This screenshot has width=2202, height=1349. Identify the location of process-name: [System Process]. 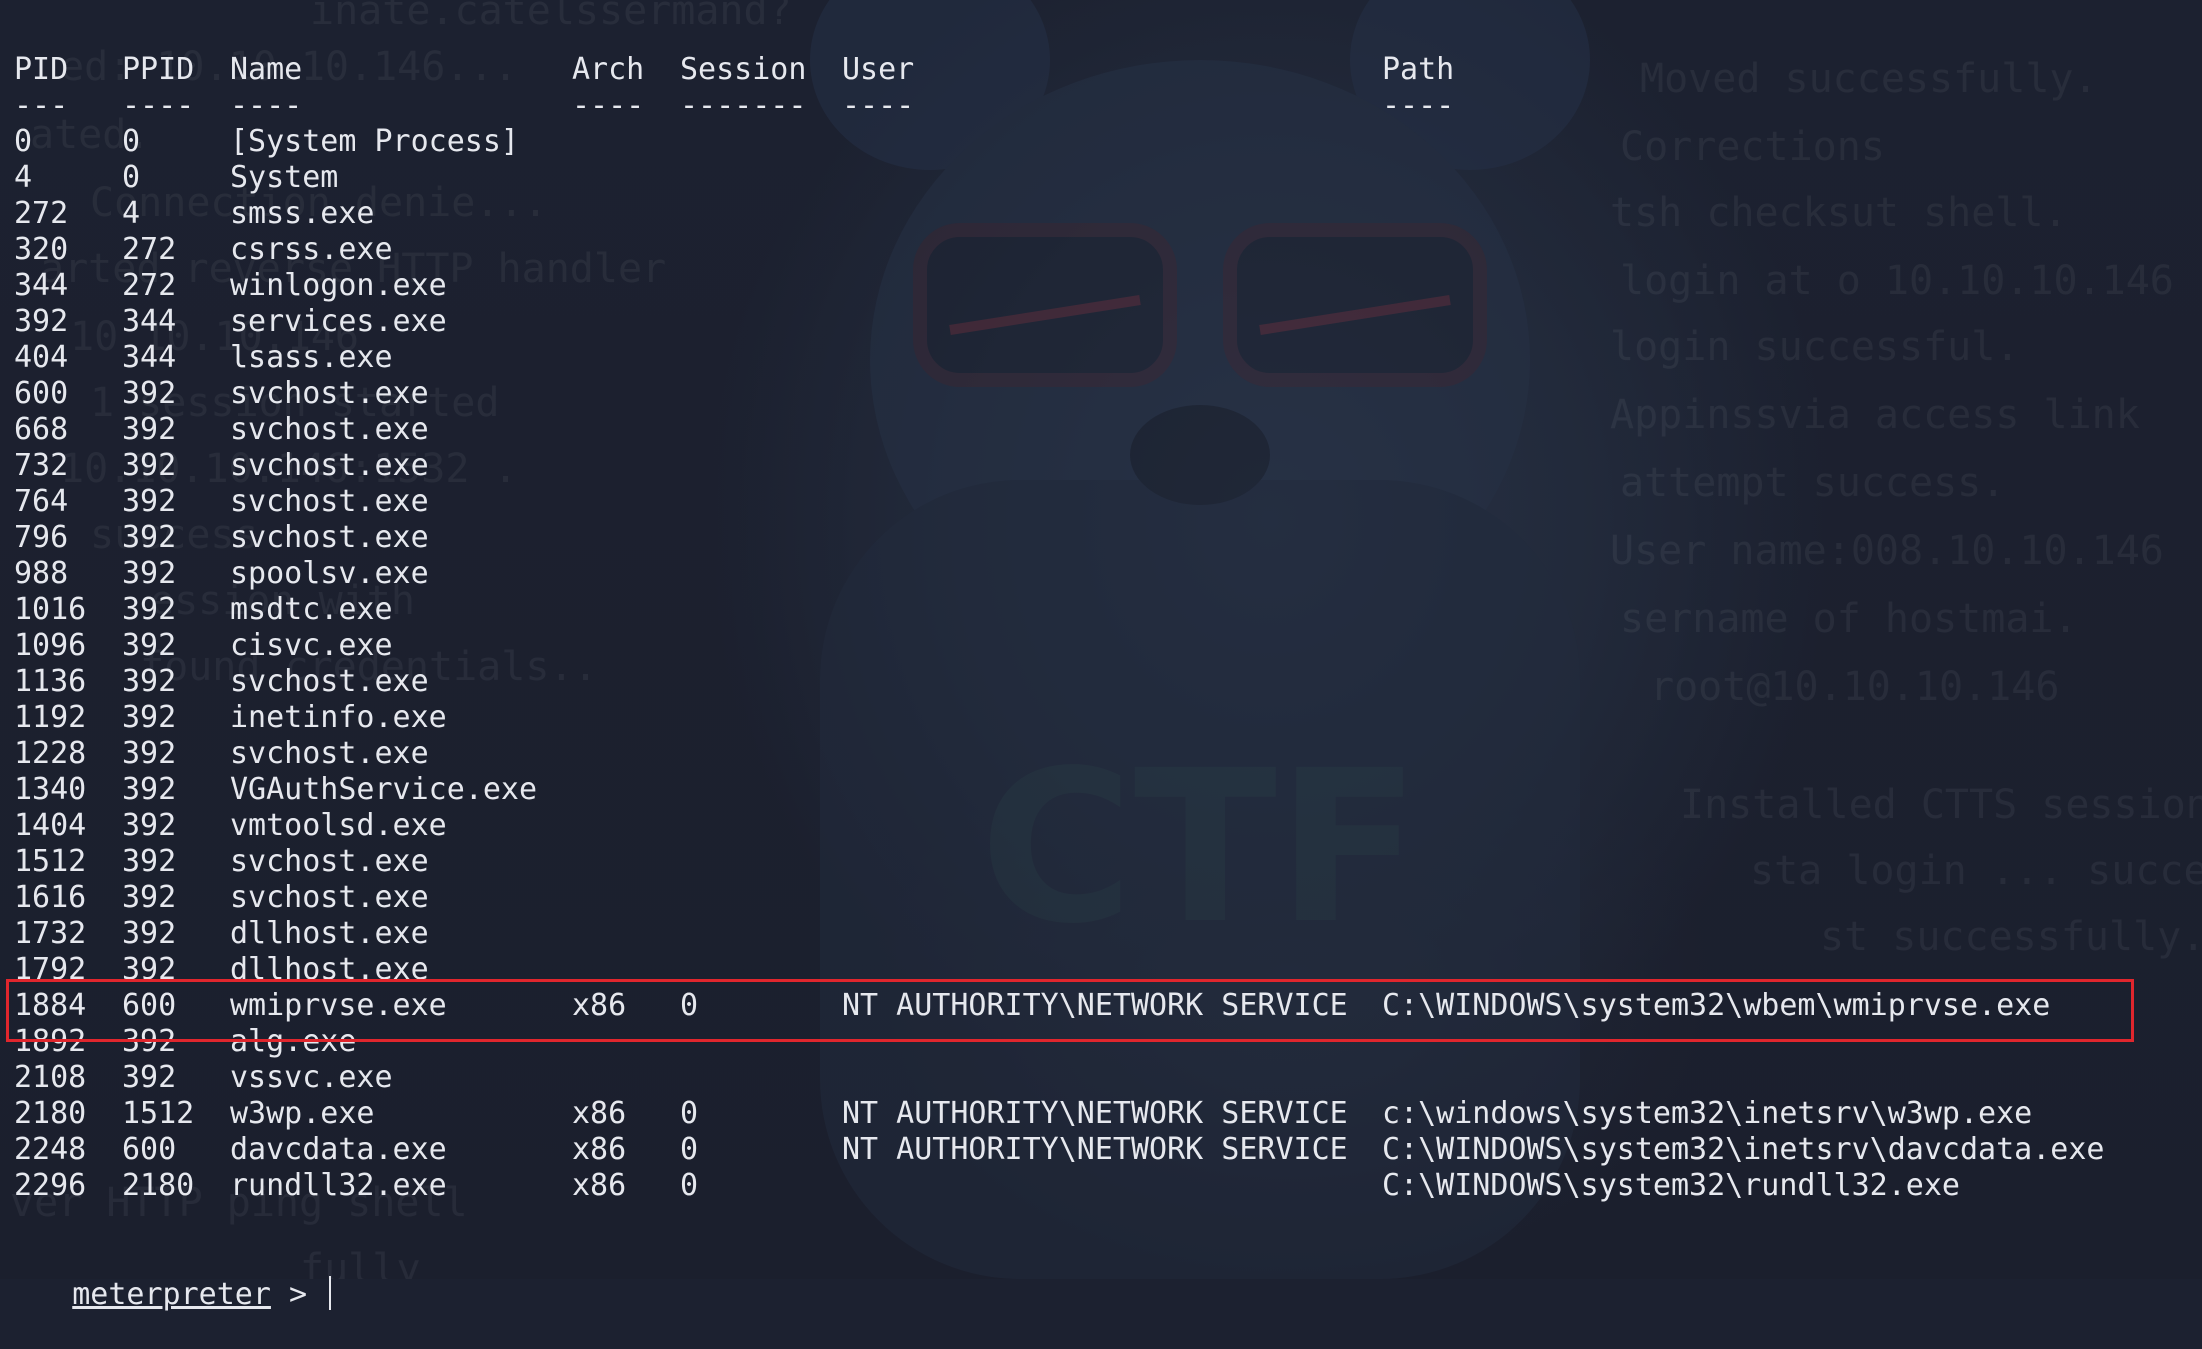
(374, 141).